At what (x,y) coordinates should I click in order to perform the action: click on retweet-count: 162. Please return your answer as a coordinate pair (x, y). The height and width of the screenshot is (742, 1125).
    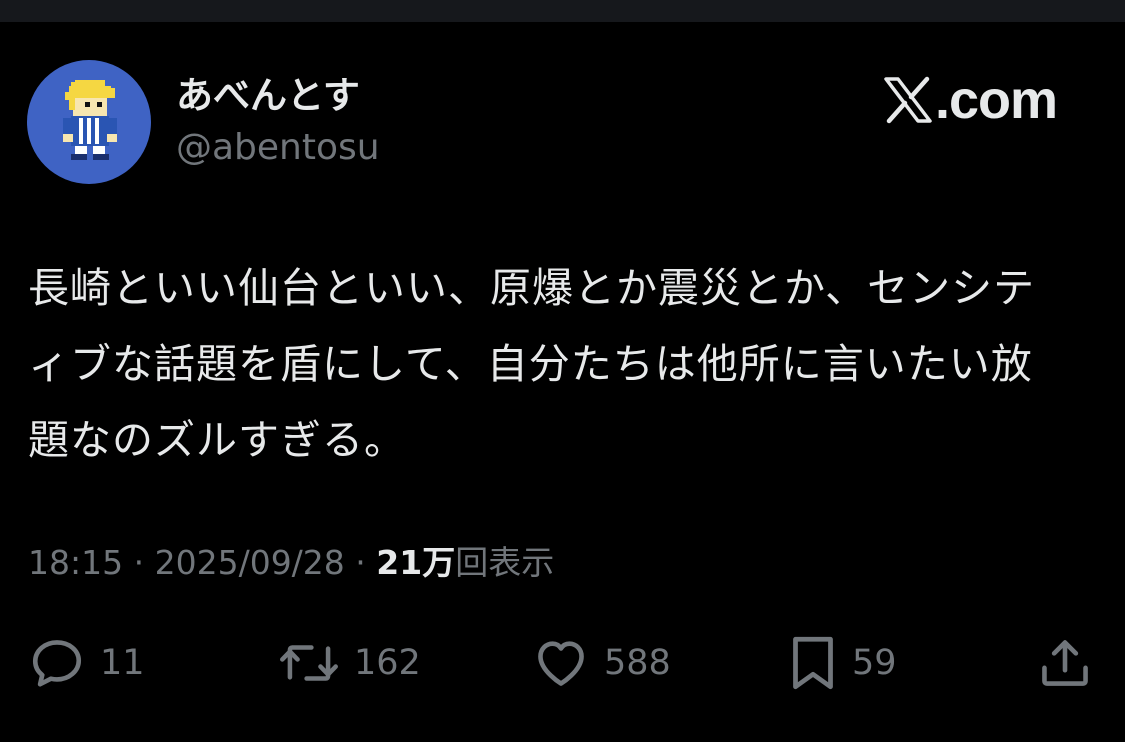
    Looking at the image, I should click on (387, 663).